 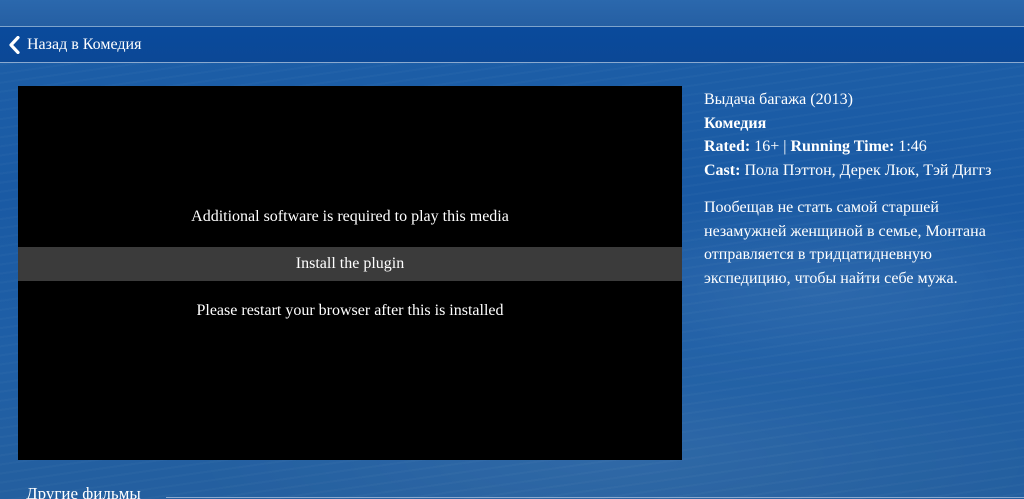 What do you see at coordinates (722, 170) in the screenshot?
I see `cast-label: Cast:` at bounding box center [722, 170].